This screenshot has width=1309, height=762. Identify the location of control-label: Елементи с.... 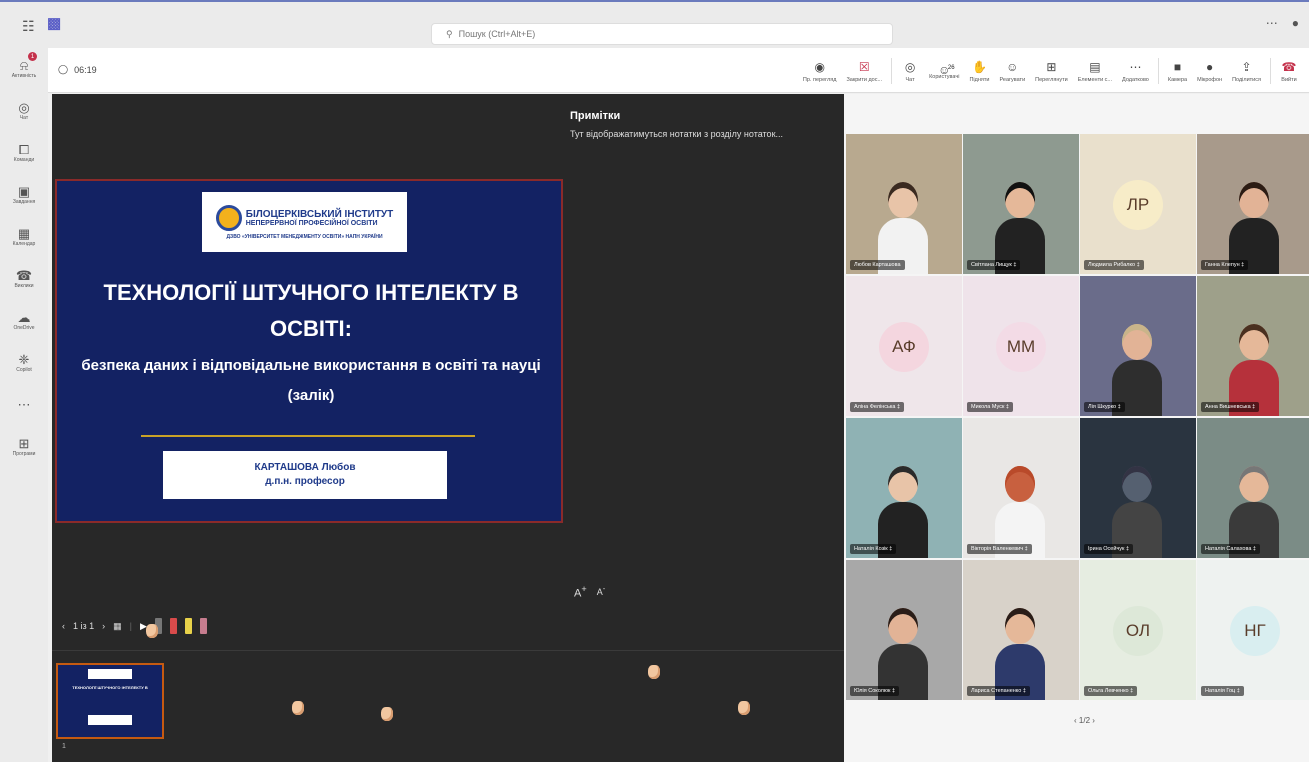
(1095, 79).